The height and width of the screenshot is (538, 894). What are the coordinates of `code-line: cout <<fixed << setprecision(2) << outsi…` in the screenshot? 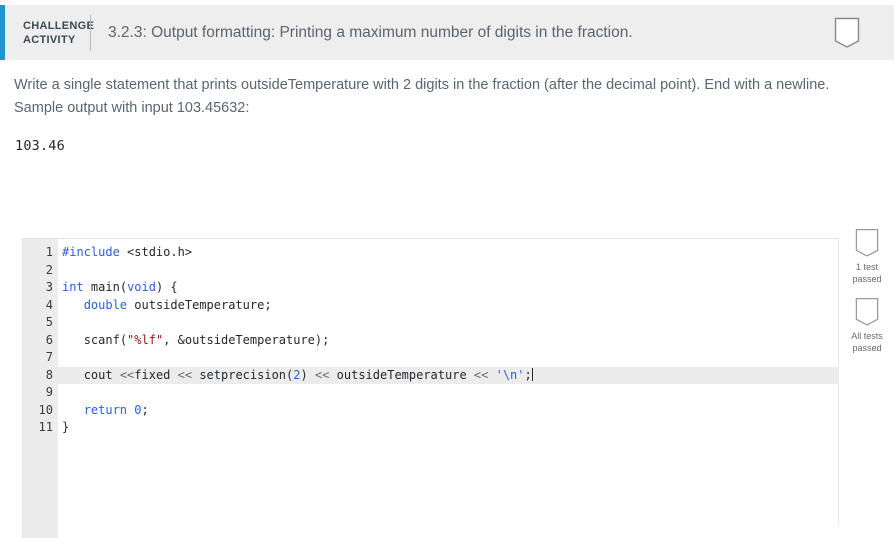 It's located at (448, 375).